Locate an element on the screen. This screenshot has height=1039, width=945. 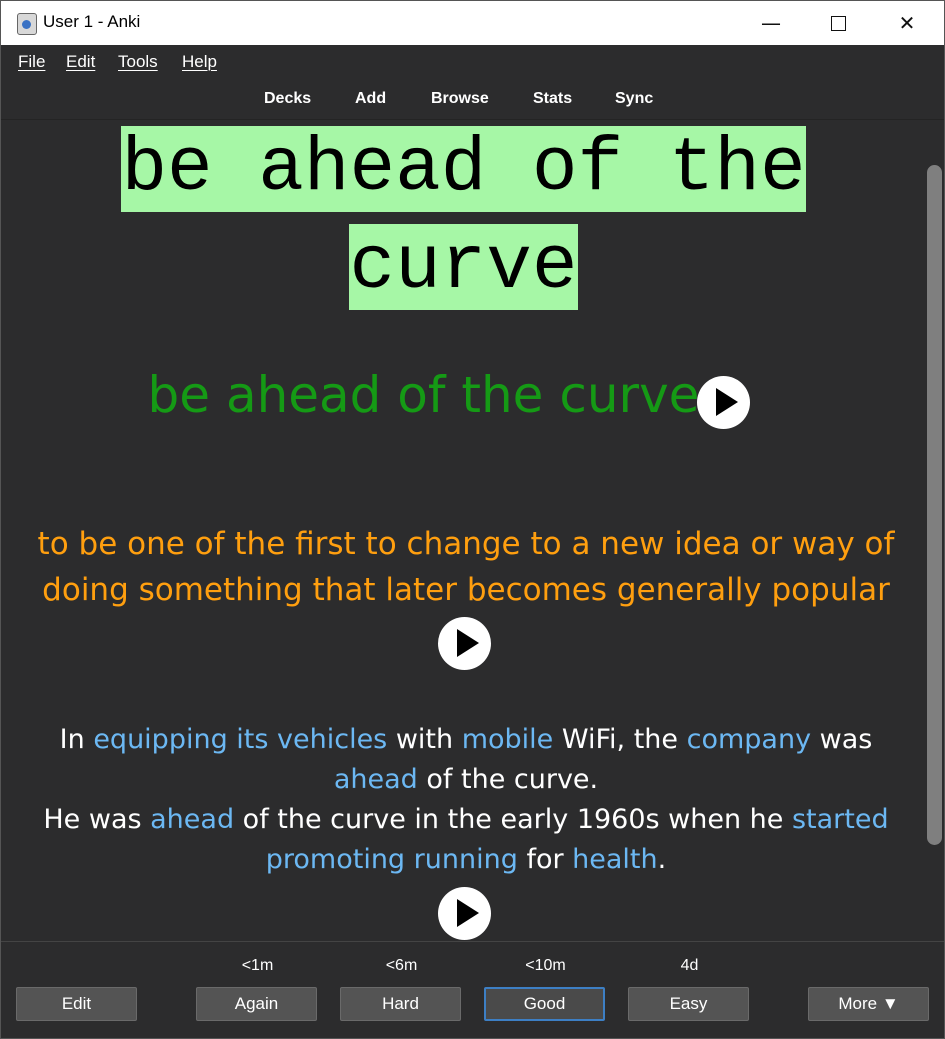
title-bar: User 1 - Anki — ✕ is located at coordinates (472, 23).